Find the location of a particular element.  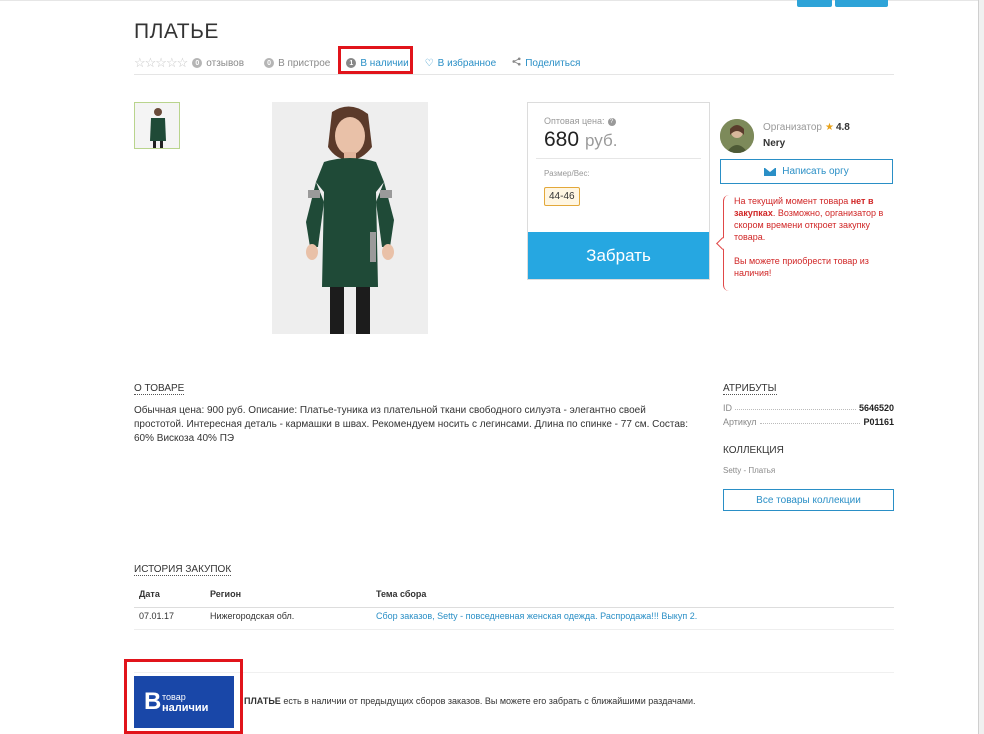

collection-name: Setty - Платья is located at coordinates (749, 470).